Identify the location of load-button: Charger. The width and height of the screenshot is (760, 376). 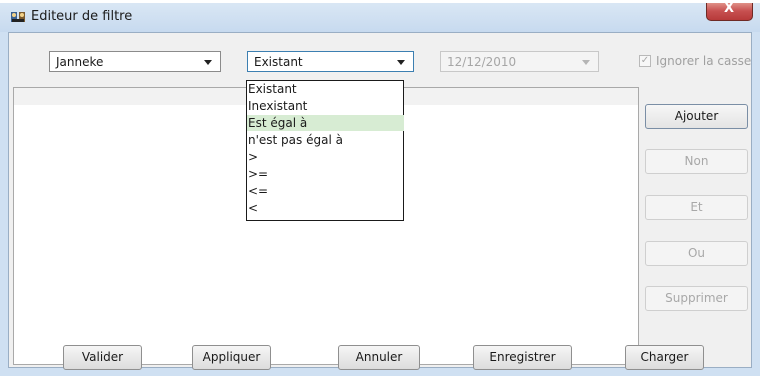
(664, 357).